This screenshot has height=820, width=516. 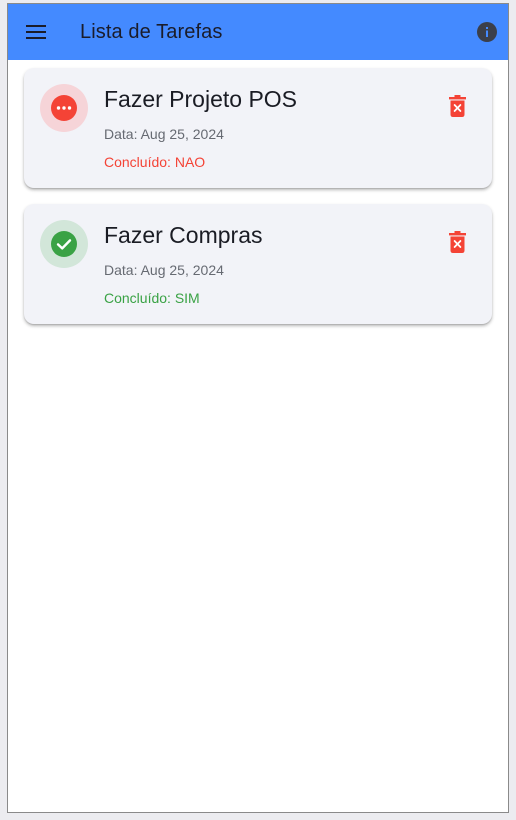 What do you see at coordinates (187, 298) in the screenshot?
I see `task-status-value: SIM` at bounding box center [187, 298].